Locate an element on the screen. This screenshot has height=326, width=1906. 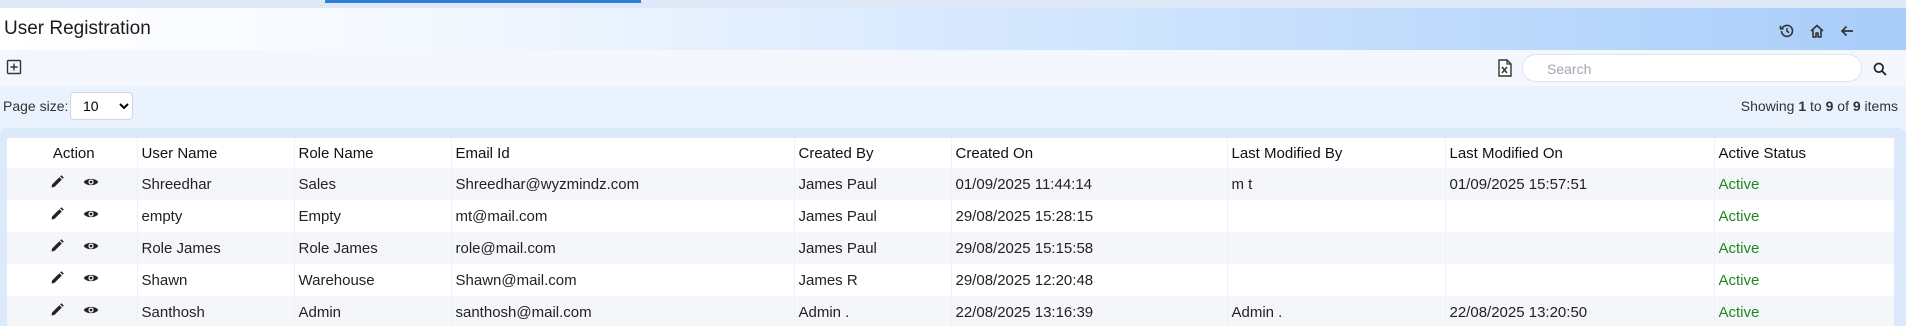
created-on-cell: 01/09/2025 11:44:14 is located at coordinates (1089, 184).